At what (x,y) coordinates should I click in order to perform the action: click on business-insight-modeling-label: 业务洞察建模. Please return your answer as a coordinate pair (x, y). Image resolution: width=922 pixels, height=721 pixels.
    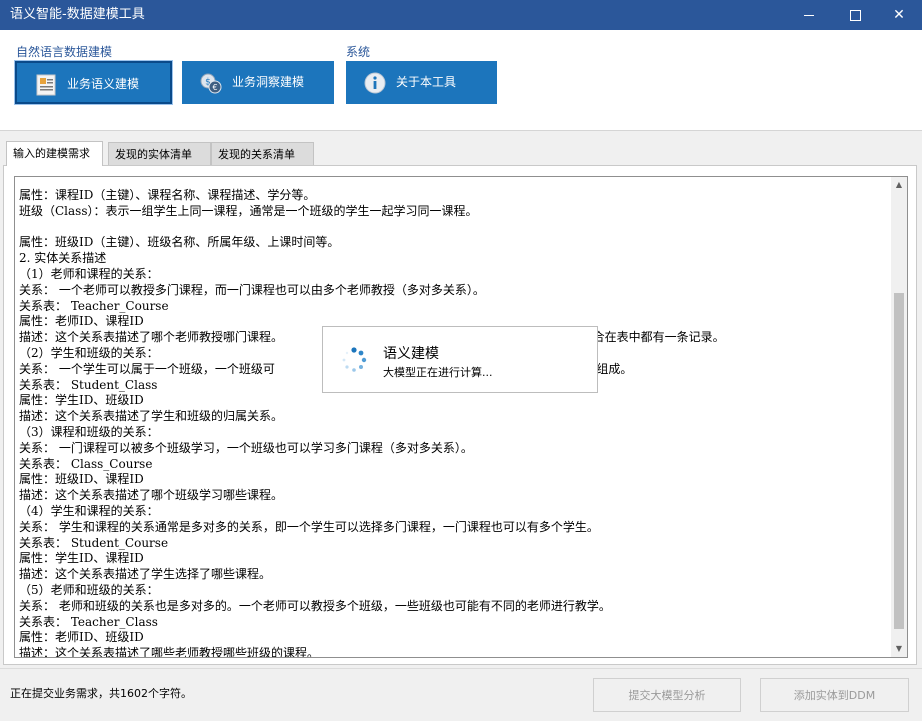
    Looking at the image, I should click on (268, 82).